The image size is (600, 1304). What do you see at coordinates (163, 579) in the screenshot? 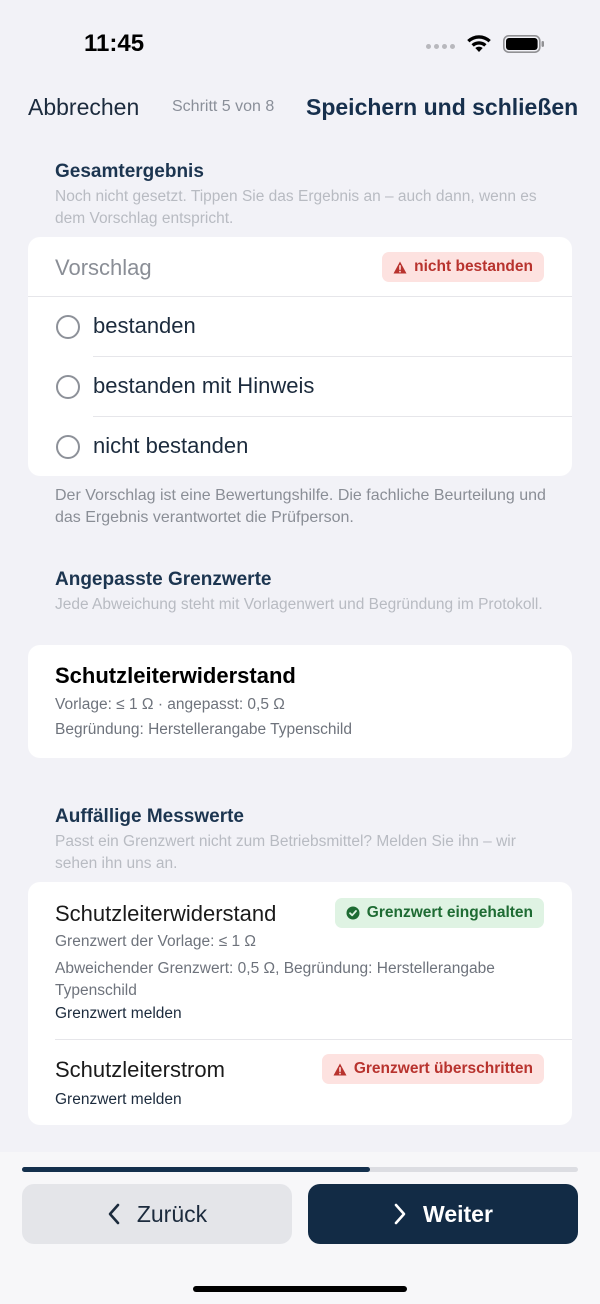
I see `limits-section-title: Angepasste Grenzwerte` at bounding box center [163, 579].